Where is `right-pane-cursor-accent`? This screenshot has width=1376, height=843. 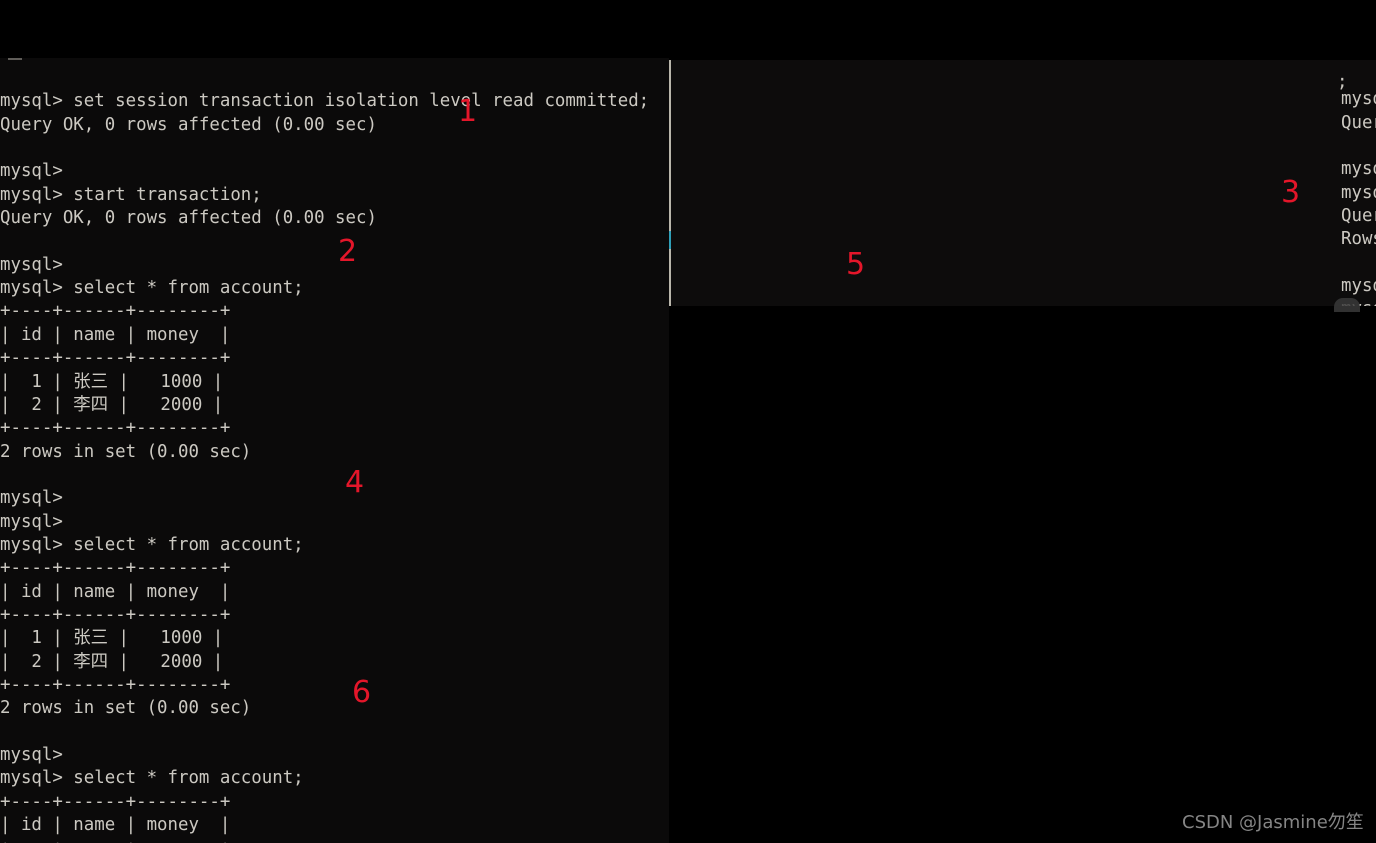
right-pane-cursor-accent is located at coordinates (670, 240).